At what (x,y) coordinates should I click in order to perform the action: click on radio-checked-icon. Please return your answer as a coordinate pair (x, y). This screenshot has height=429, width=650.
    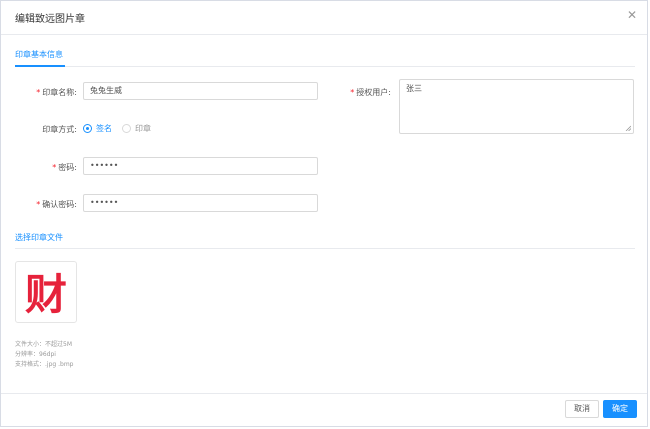
    Looking at the image, I should click on (87, 128).